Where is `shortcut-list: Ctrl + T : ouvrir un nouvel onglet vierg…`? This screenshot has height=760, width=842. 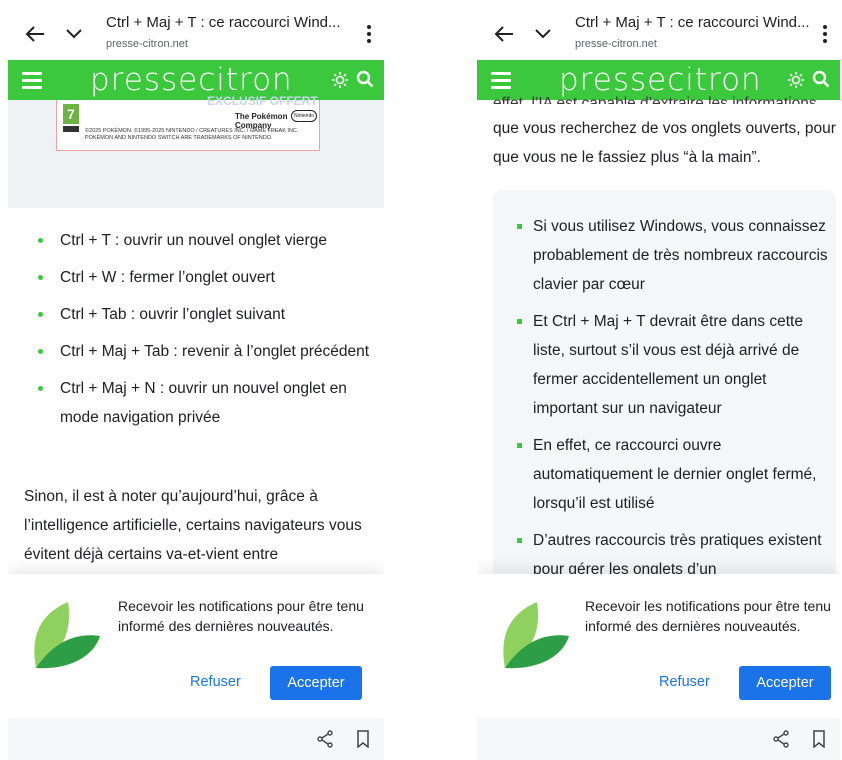 shortcut-list: Ctrl + T : ouvrir un nouvel onglet vierg… is located at coordinates (203, 333).